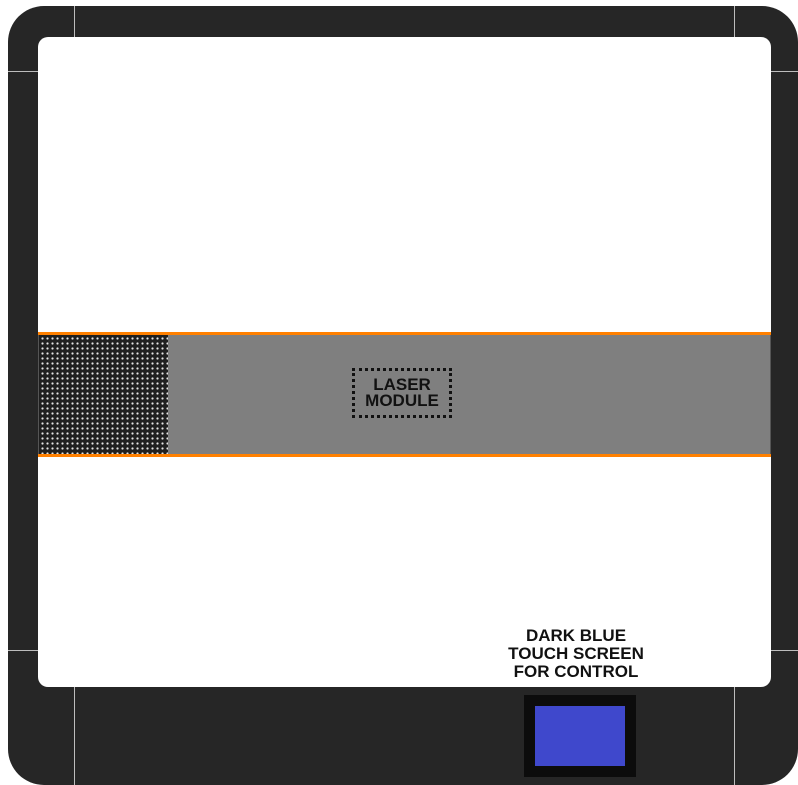  I want to click on vent-grille, so click(103, 394).